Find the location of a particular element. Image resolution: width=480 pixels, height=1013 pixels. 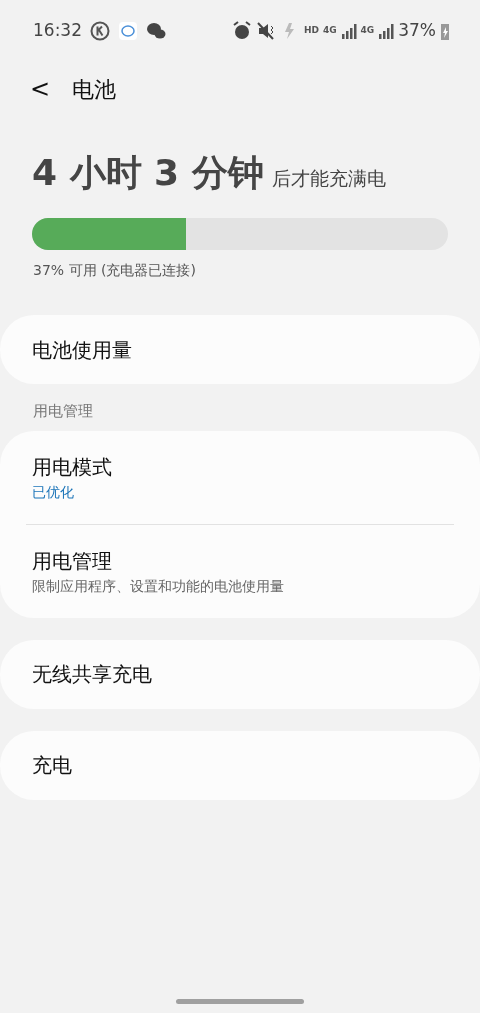

settings-item: 充电 is located at coordinates (240, 765).